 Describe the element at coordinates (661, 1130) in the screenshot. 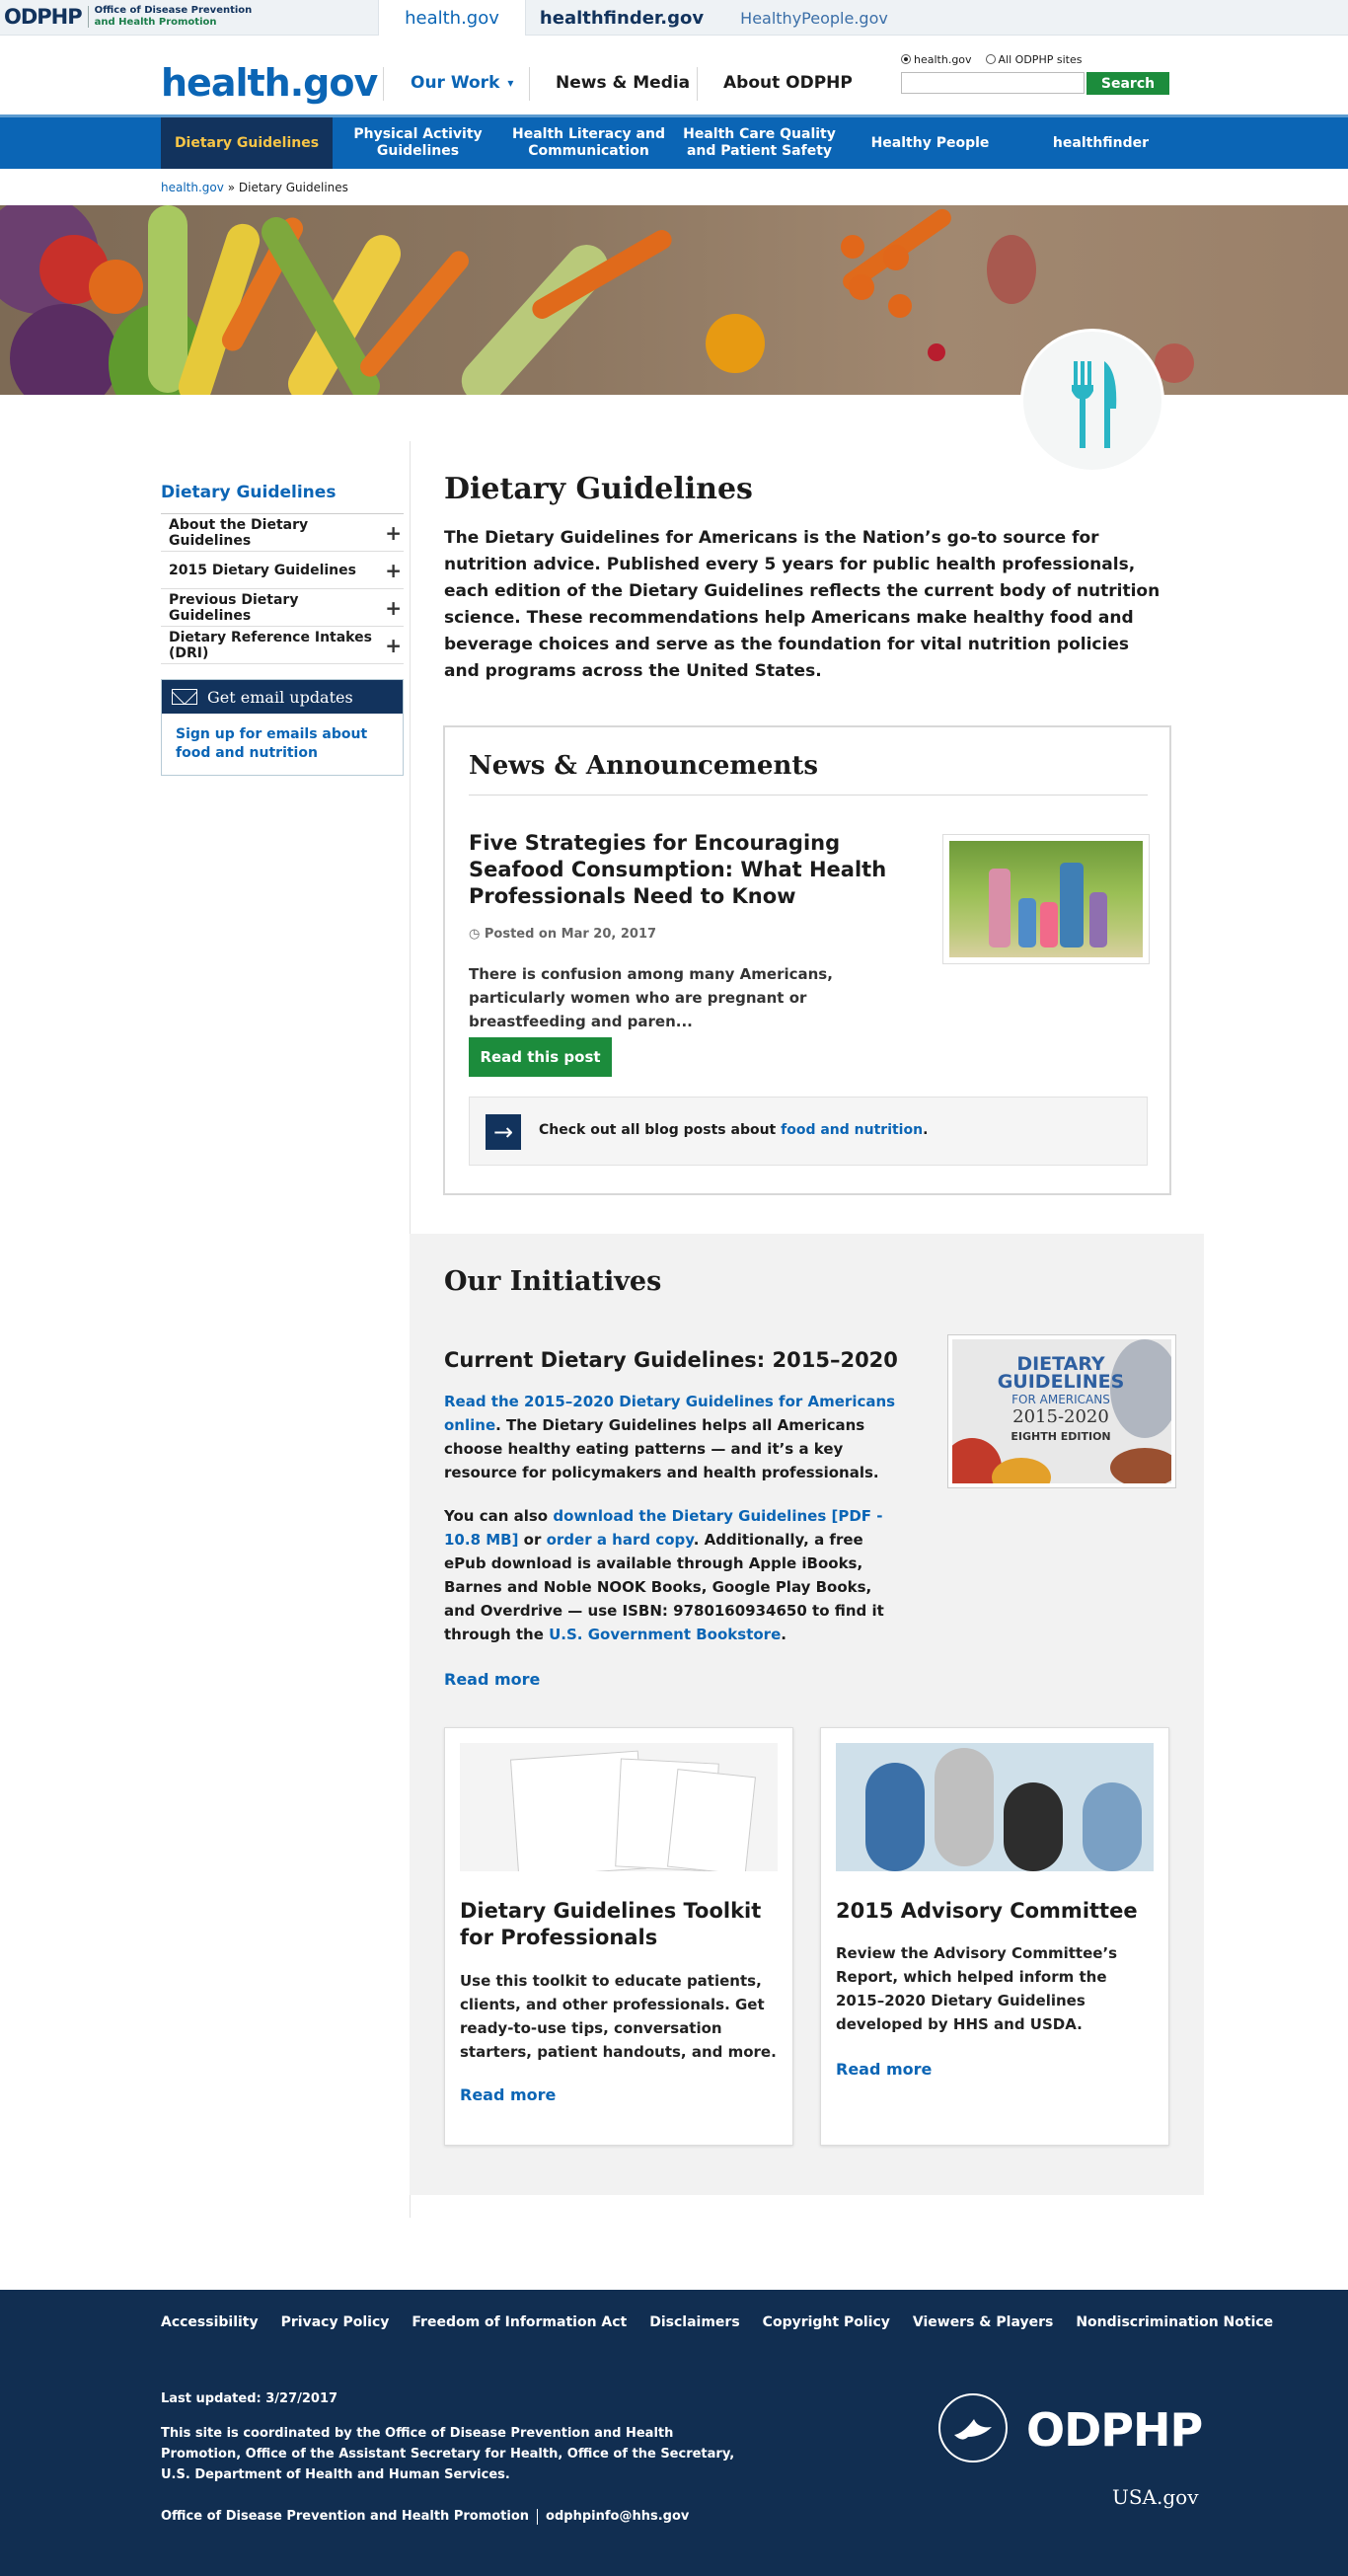

I see `callout-text: Check out all blog posts about` at that location.